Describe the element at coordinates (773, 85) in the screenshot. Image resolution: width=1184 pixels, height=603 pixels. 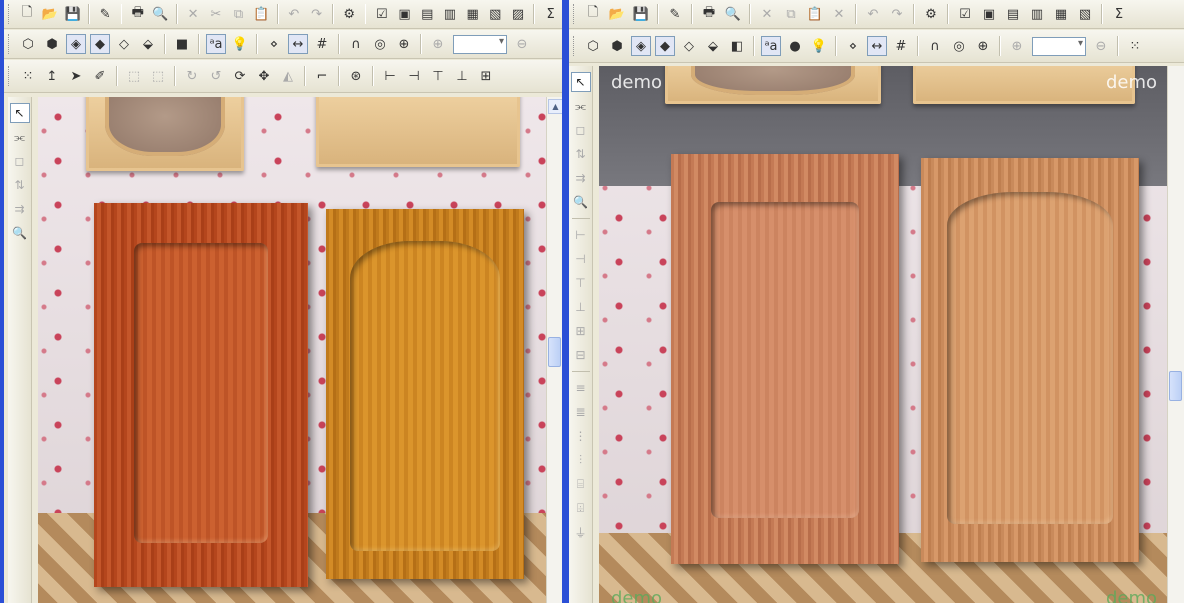
I see `upper-cabinet-left` at that location.